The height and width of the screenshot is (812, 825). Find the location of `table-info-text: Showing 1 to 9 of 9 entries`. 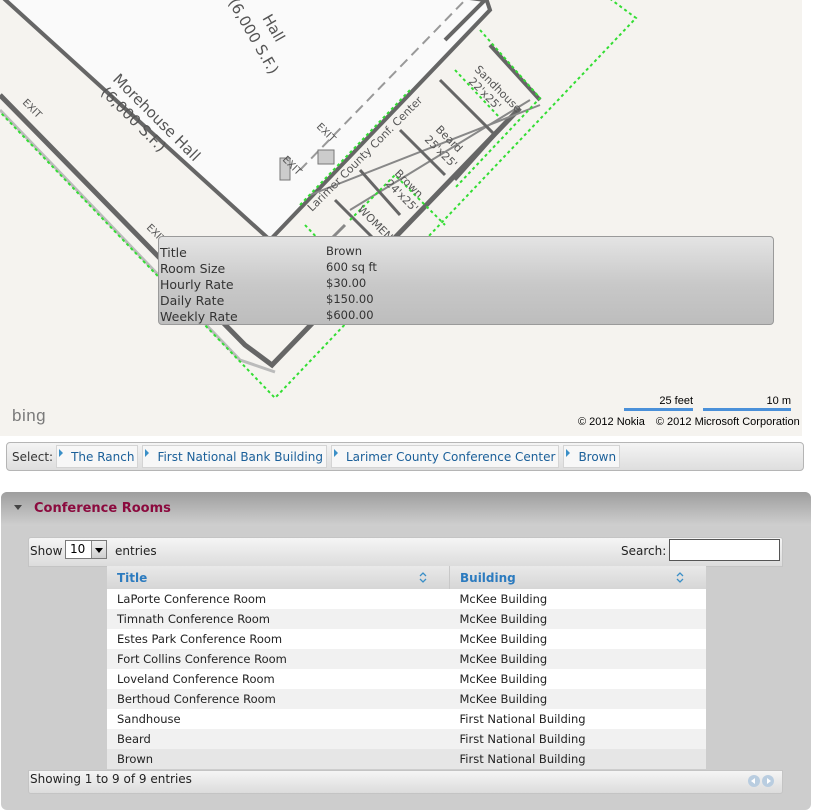

table-info-text: Showing 1 to 9 of 9 entries is located at coordinates (111, 779).